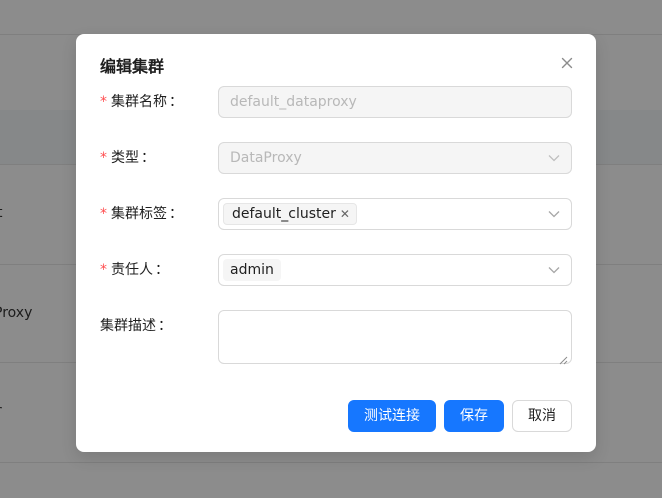 Image resolution: width=662 pixels, height=498 pixels. What do you see at coordinates (132, 66) in the screenshot?
I see `modal-title: 编辑集群` at bounding box center [132, 66].